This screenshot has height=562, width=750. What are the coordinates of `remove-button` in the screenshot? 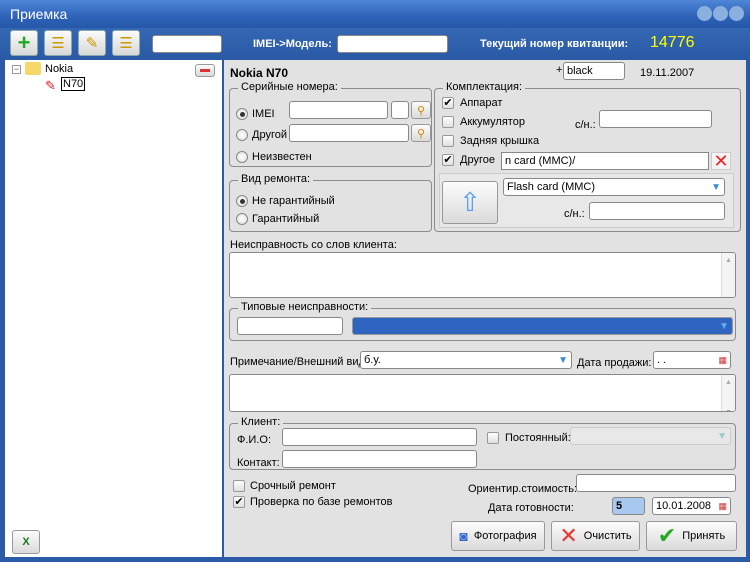 It's located at (205, 70).